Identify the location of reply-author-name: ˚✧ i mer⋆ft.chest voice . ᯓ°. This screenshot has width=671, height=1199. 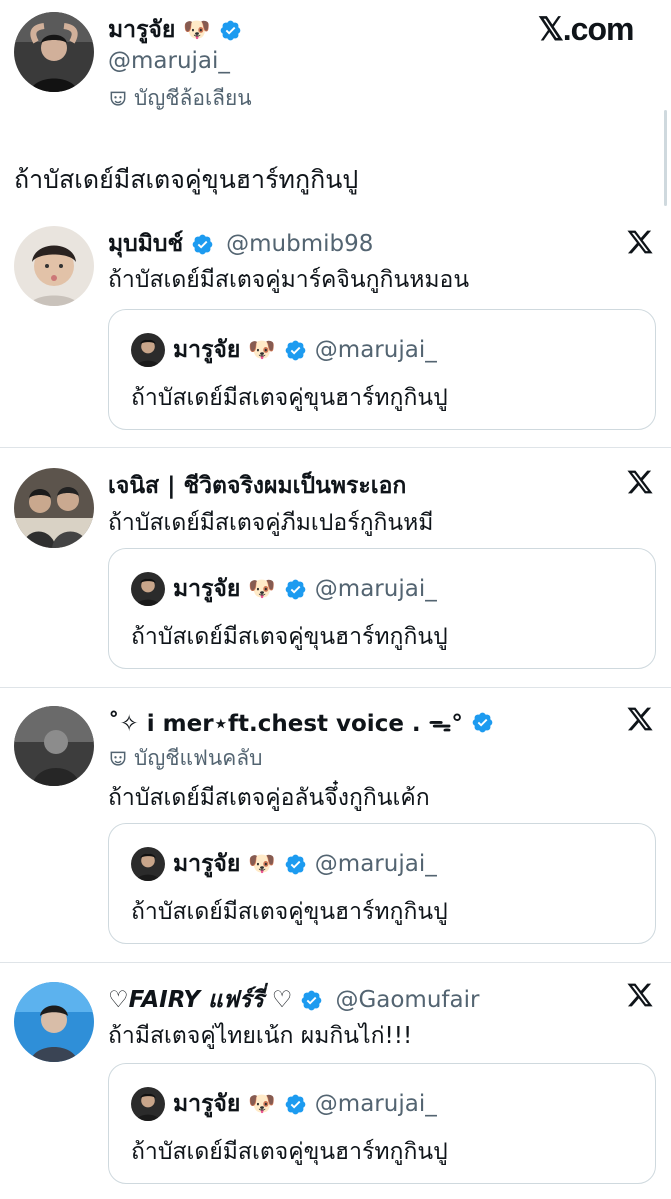
(285, 722).